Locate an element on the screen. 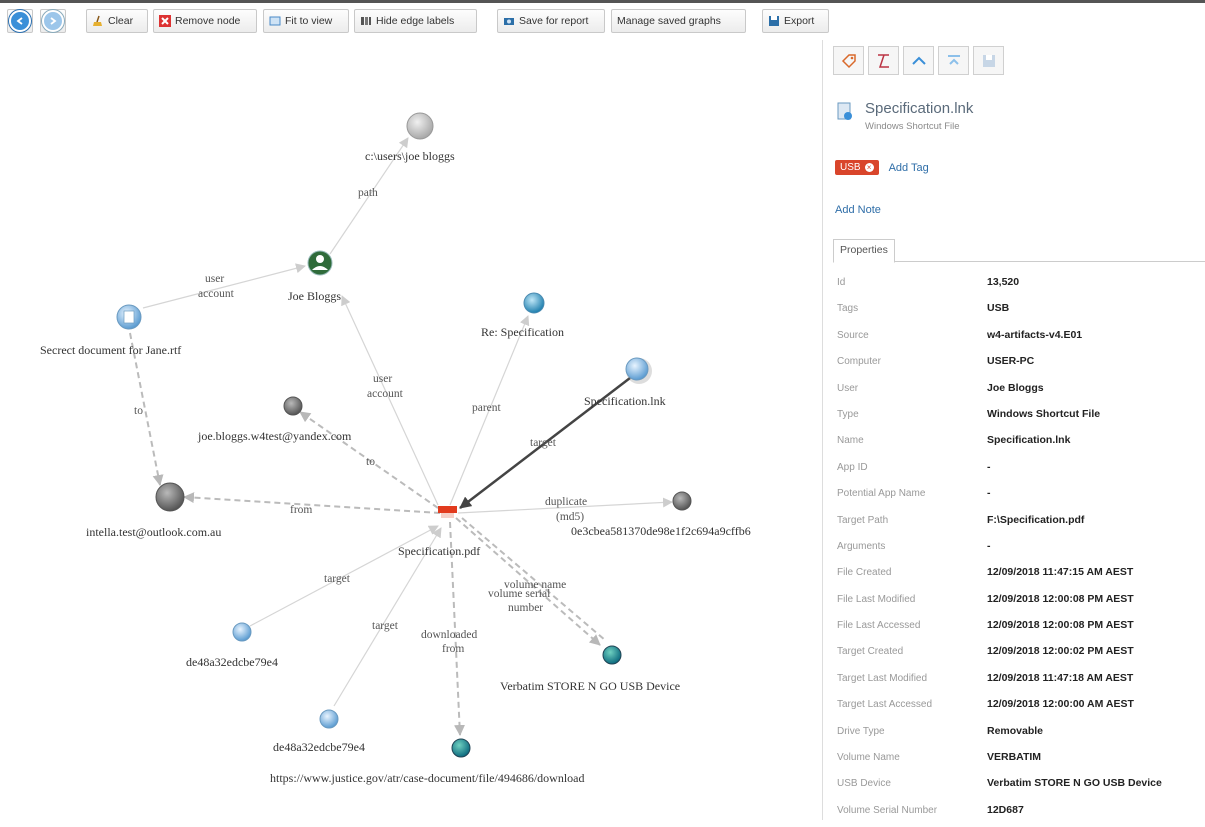 This screenshot has height=827, width=1205. folder-node-icon is located at coordinates (420, 126).